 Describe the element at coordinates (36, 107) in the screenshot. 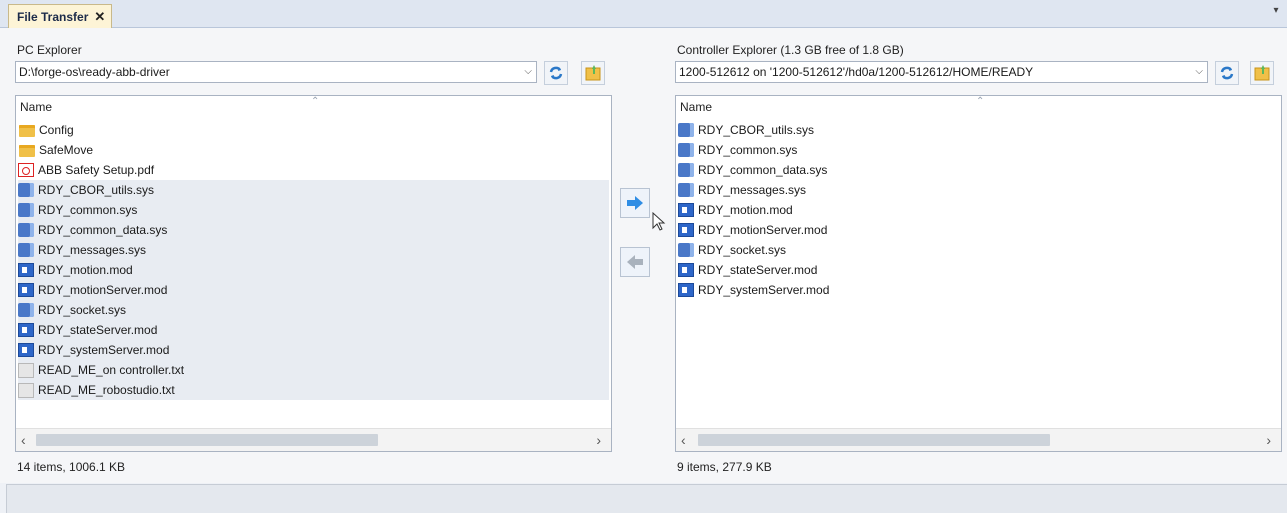

I see `pc-column-header-name: Name` at that location.